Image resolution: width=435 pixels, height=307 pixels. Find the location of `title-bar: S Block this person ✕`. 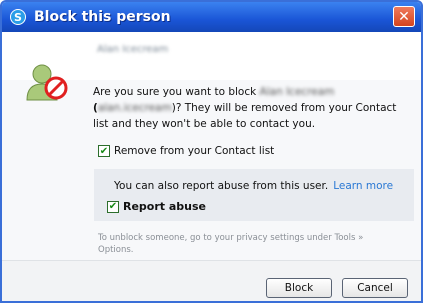

title-bar: S Block this person ✕ is located at coordinates (211, 17).